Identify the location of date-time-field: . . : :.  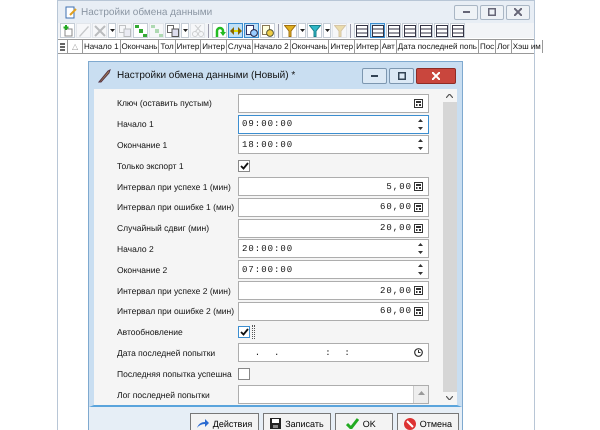
(333, 352).